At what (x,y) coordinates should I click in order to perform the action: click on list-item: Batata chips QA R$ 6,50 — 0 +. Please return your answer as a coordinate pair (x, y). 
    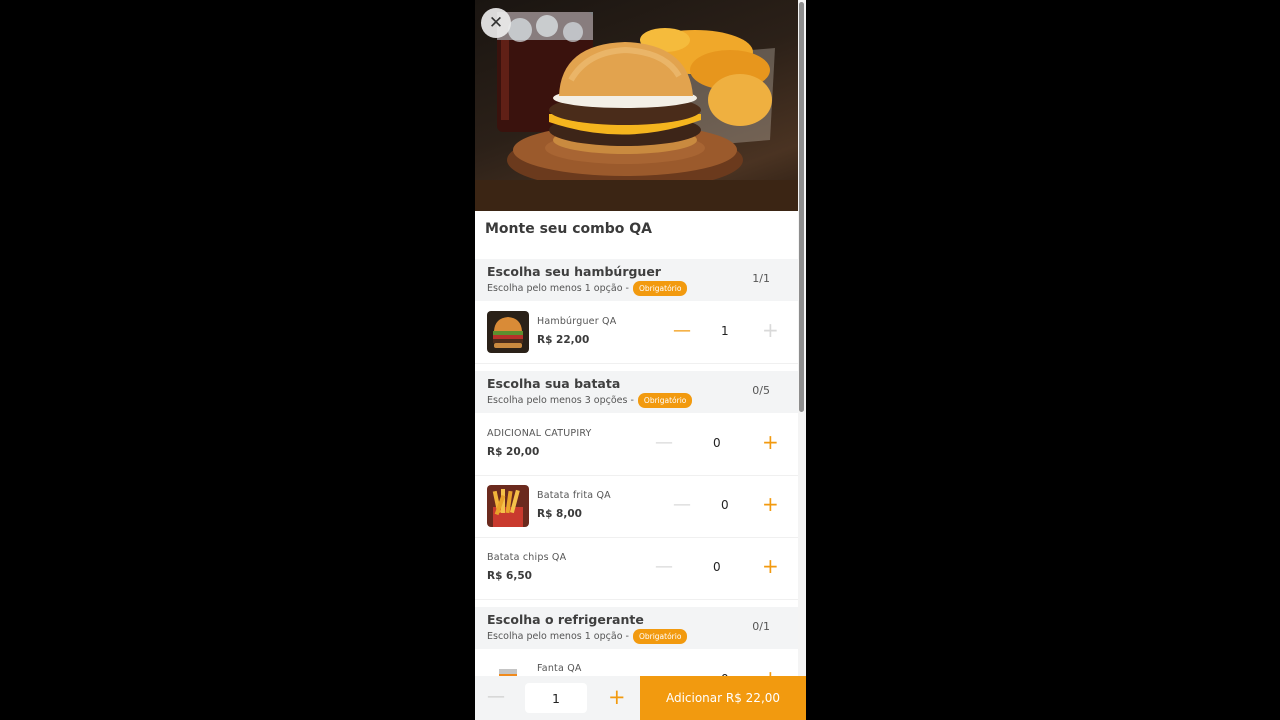
    Looking at the image, I should click on (636, 568).